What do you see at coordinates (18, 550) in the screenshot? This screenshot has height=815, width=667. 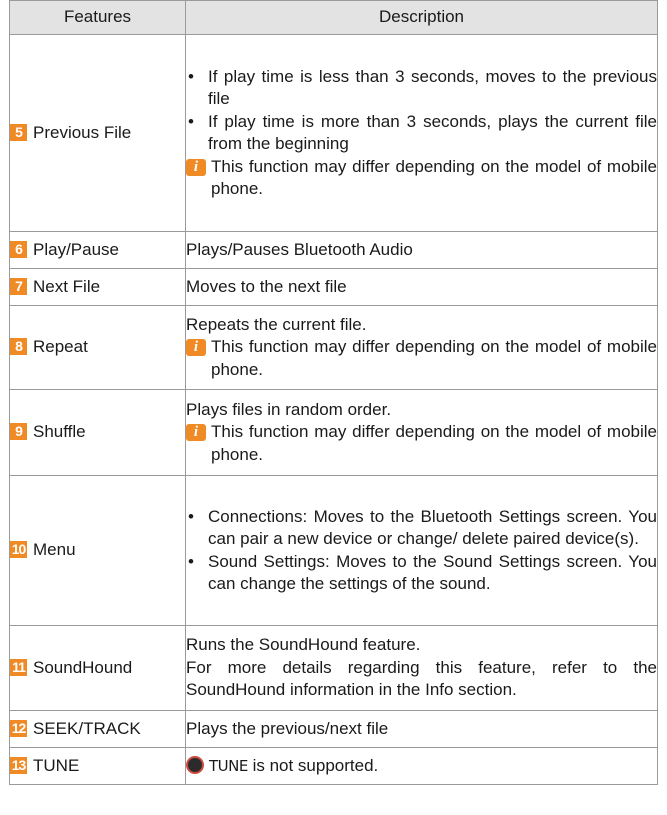 I see `feature-number-badge: 10` at bounding box center [18, 550].